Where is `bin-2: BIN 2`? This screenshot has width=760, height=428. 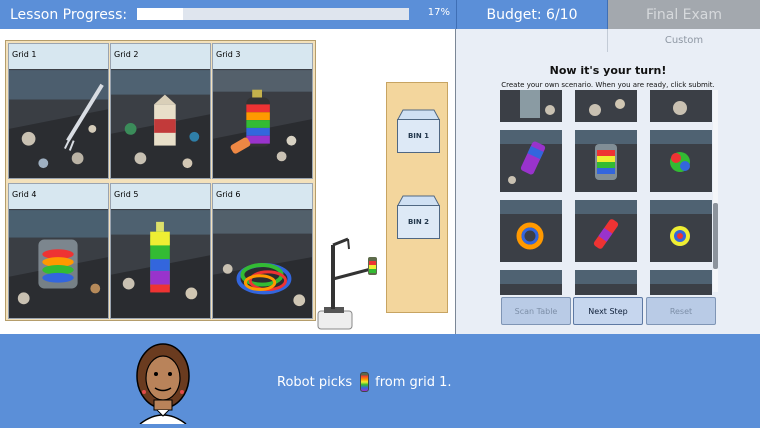
bin-2: BIN 2 is located at coordinates (418, 217).